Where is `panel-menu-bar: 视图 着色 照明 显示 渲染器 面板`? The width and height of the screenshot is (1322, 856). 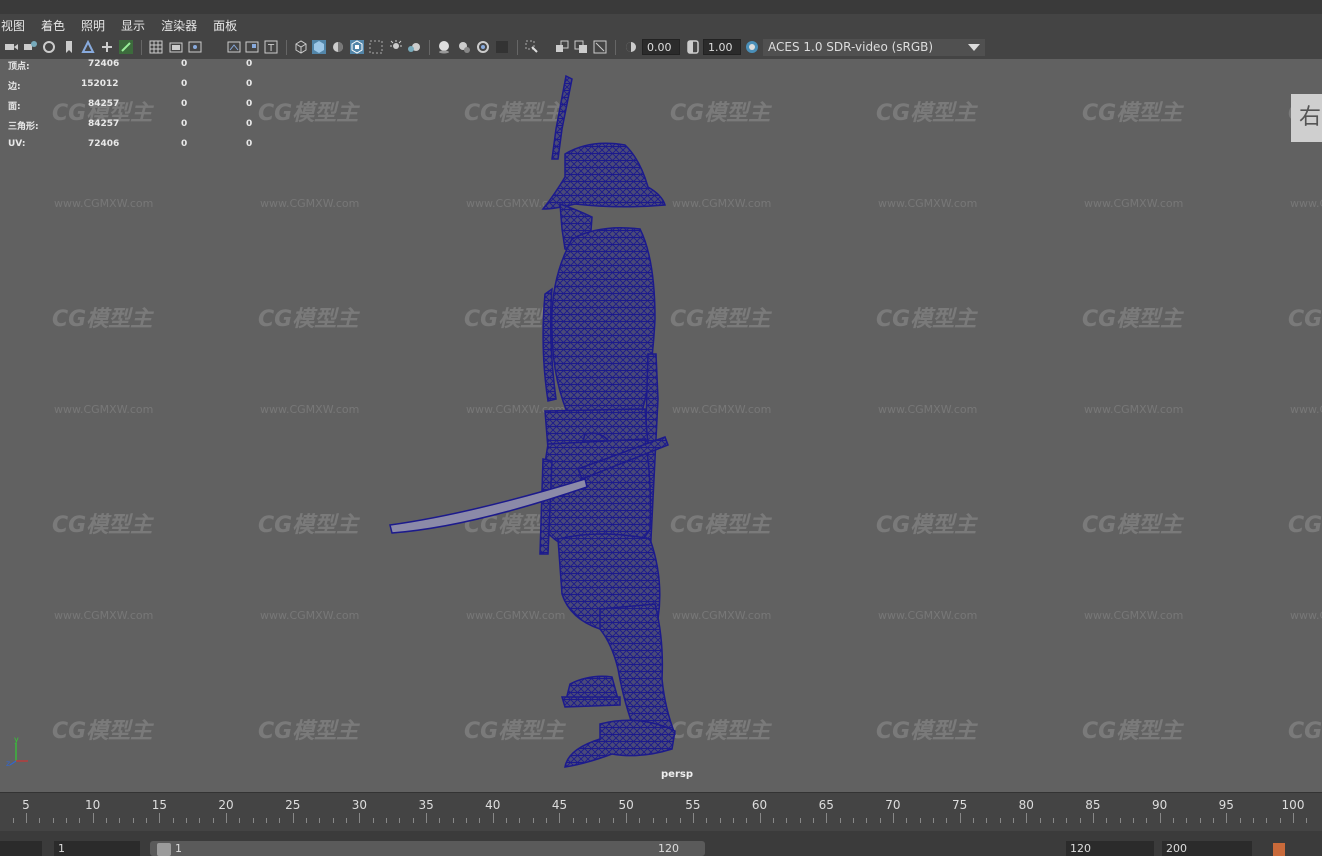
panel-menu-bar: 视图 着色 照明 显示 渲染器 面板 is located at coordinates (661, 25).